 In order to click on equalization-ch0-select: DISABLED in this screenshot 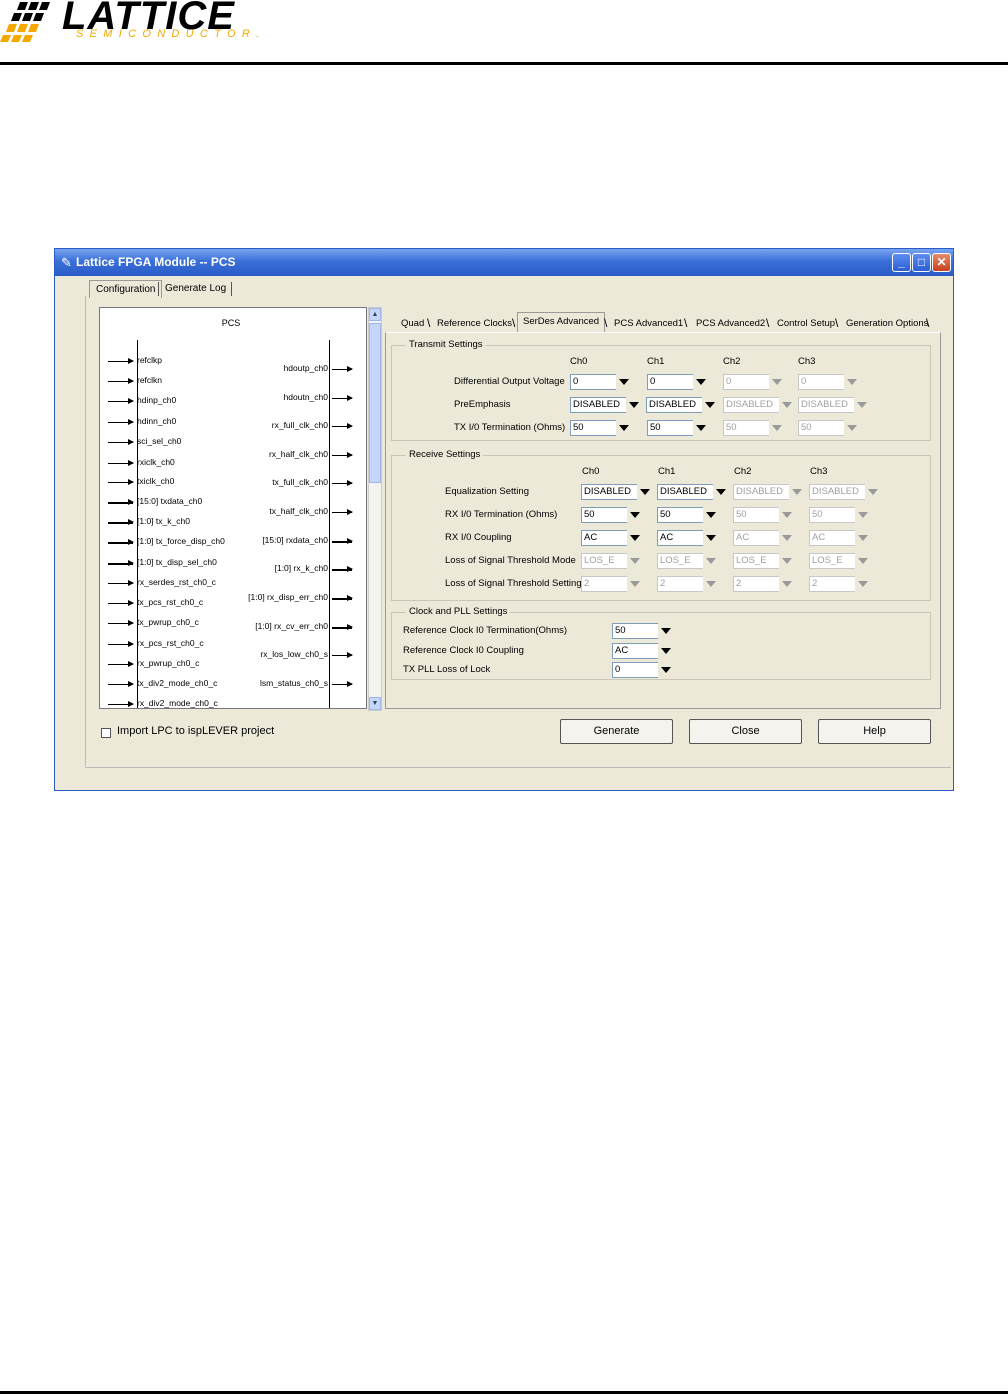, I will do `click(617, 492)`.